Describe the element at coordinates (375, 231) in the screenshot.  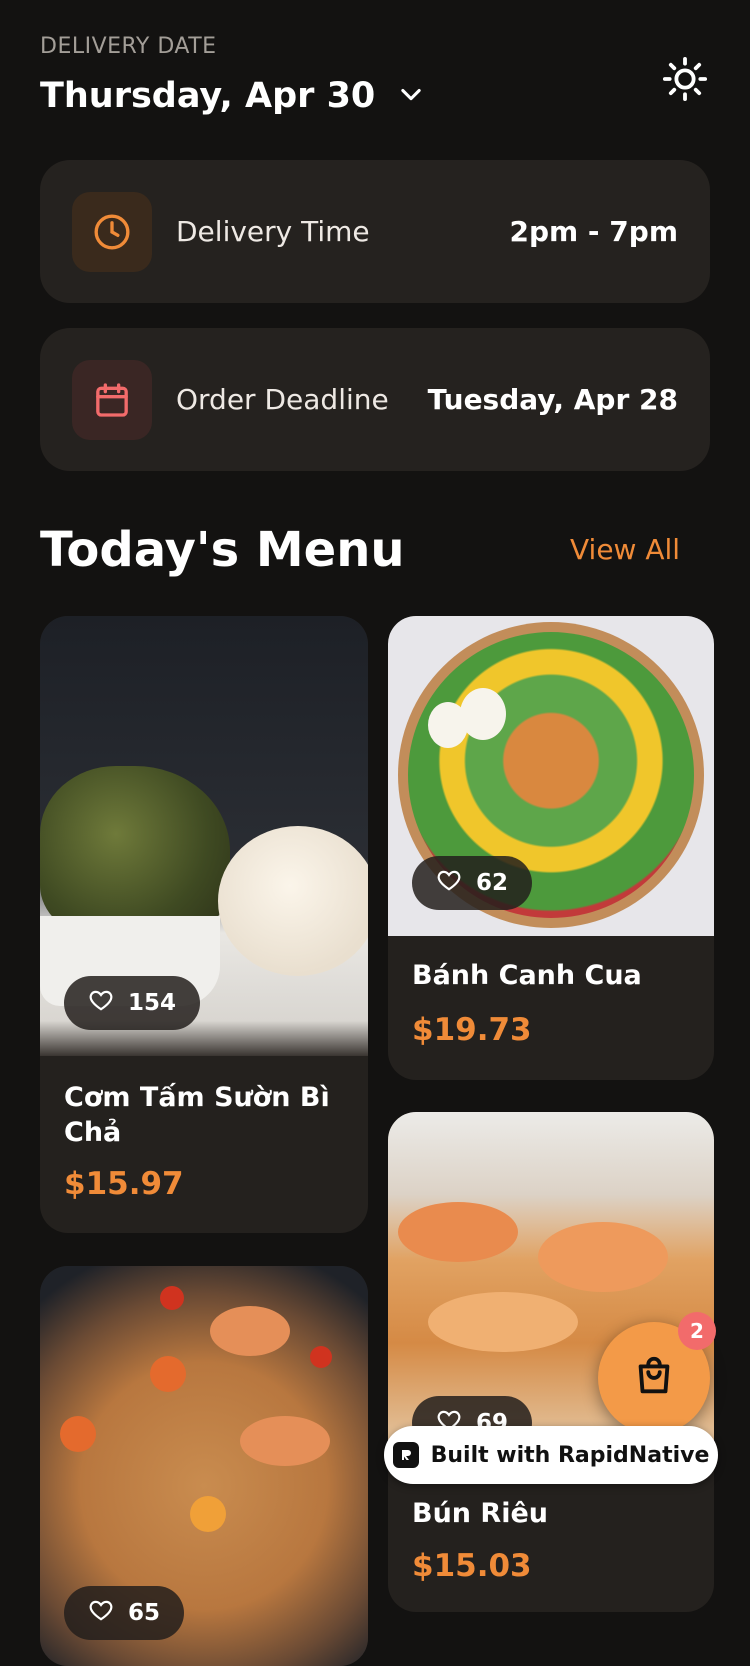
I see `delivery-time-card: Delivery Time 2pm - 7pm` at that location.